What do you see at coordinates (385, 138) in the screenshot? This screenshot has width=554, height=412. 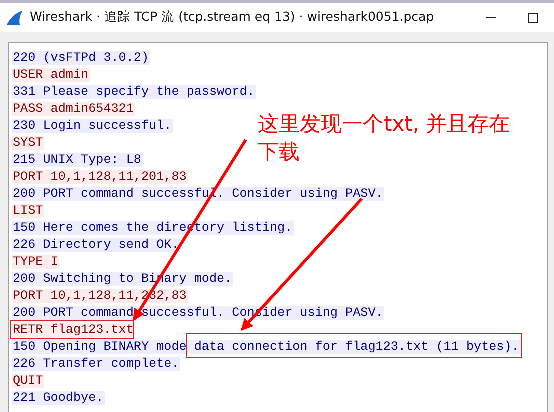 I see `annotation-note: 这里发现一个txt, 并且存在下载` at bounding box center [385, 138].